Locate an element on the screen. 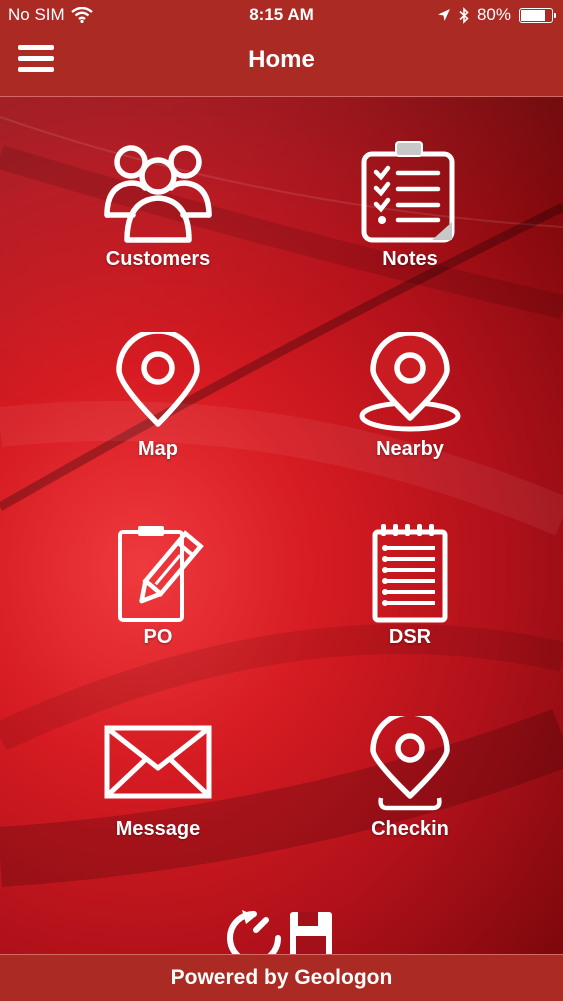 The width and height of the screenshot is (563, 1001). tile-notes: Notes is located at coordinates (410, 215).